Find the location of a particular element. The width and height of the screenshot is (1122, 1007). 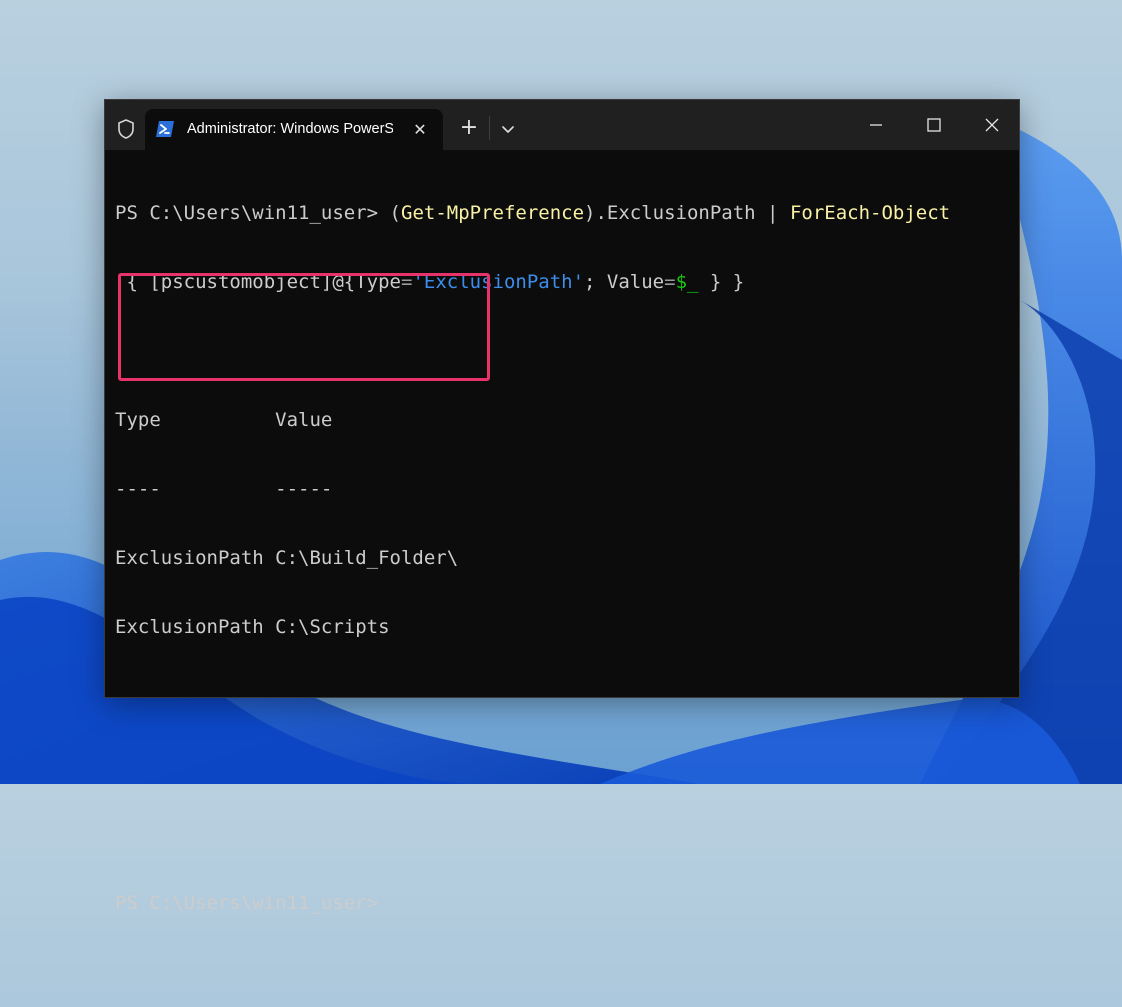

tab-powershell: Administrator: Windows PowerShell ✕ is located at coordinates (294, 129).